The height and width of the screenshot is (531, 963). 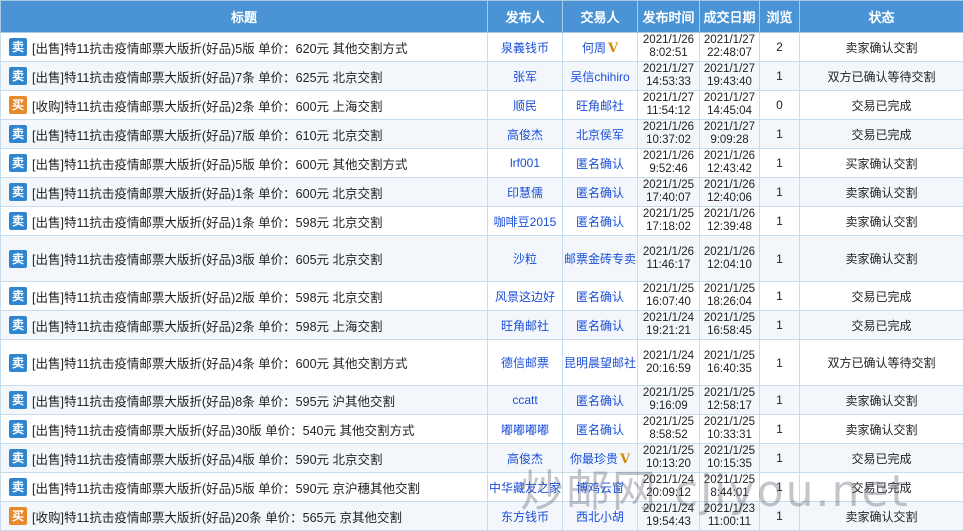 I want to click on poster-link: lrf001, so click(x=525, y=163).